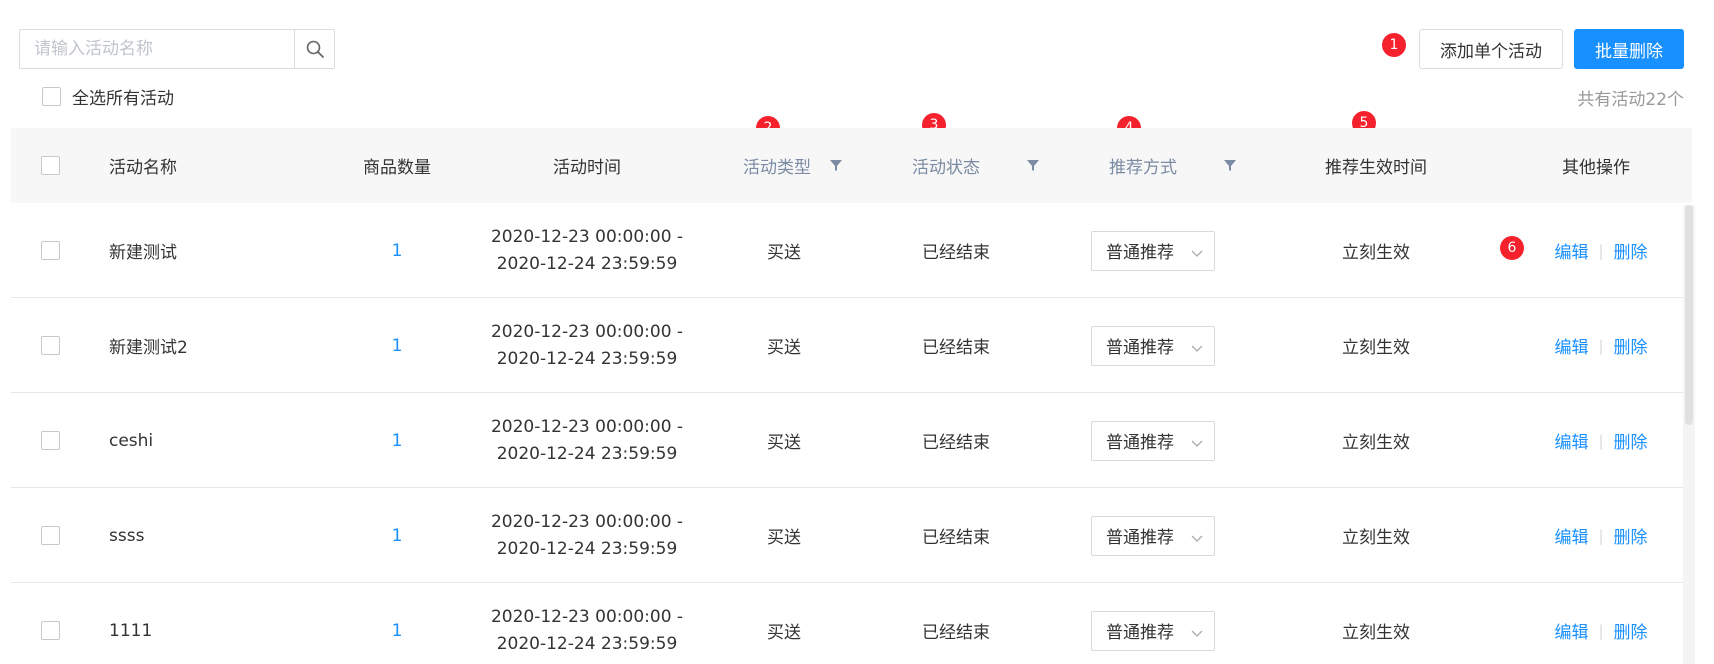  What do you see at coordinates (1033, 165) in the screenshot?
I see `filter-status-icon` at bounding box center [1033, 165].